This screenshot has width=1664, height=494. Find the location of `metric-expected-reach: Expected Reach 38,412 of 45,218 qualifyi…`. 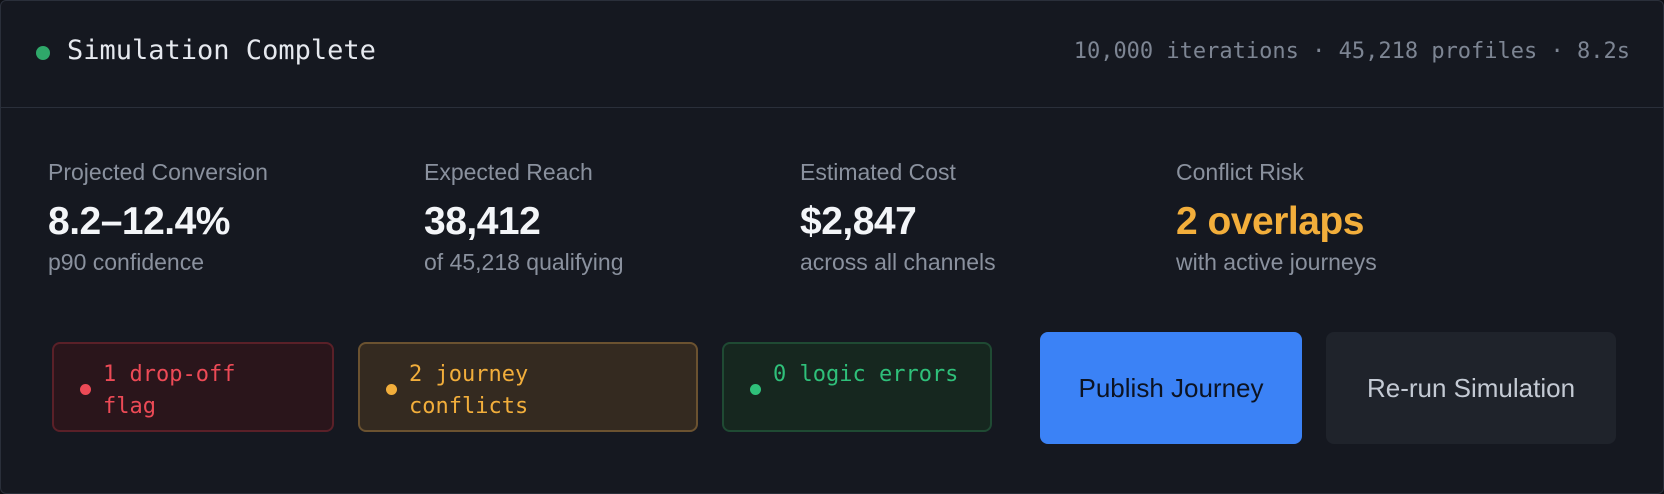

metric-expected-reach: Expected Reach 38,412 of 45,218 qualifyi… is located at coordinates (614, 218).